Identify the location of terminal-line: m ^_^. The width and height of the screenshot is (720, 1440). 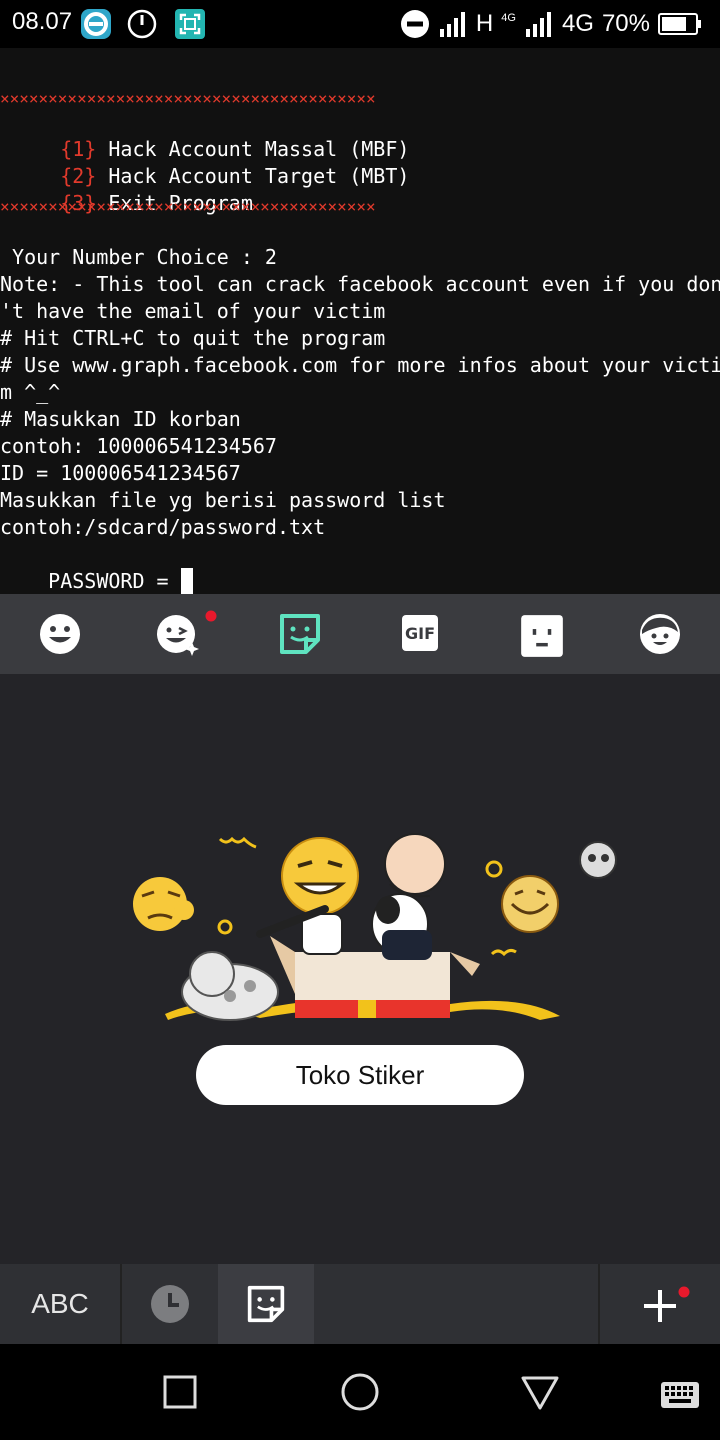
(30, 392).